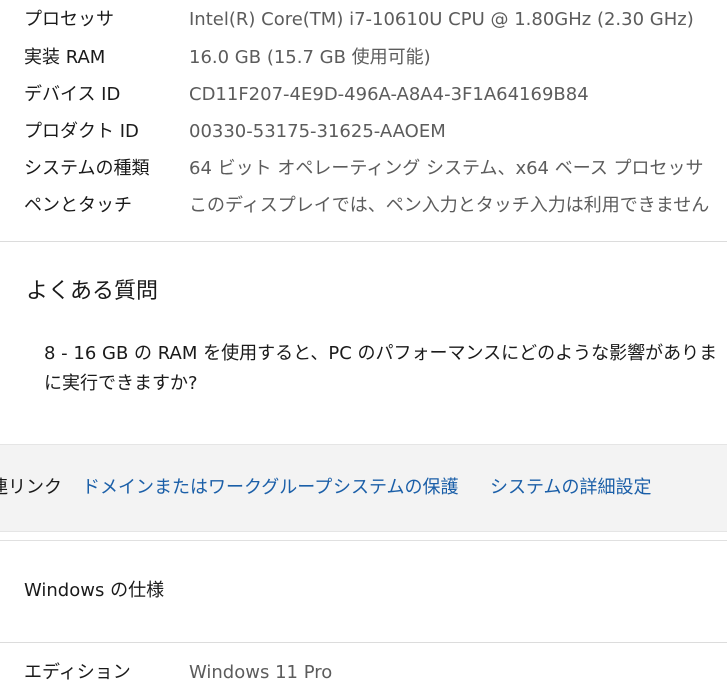 The height and width of the screenshot is (698, 727). I want to click on spec-value: このディスプレイでは、ペン入力とタッチ入力は利用できません, so click(449, 206).